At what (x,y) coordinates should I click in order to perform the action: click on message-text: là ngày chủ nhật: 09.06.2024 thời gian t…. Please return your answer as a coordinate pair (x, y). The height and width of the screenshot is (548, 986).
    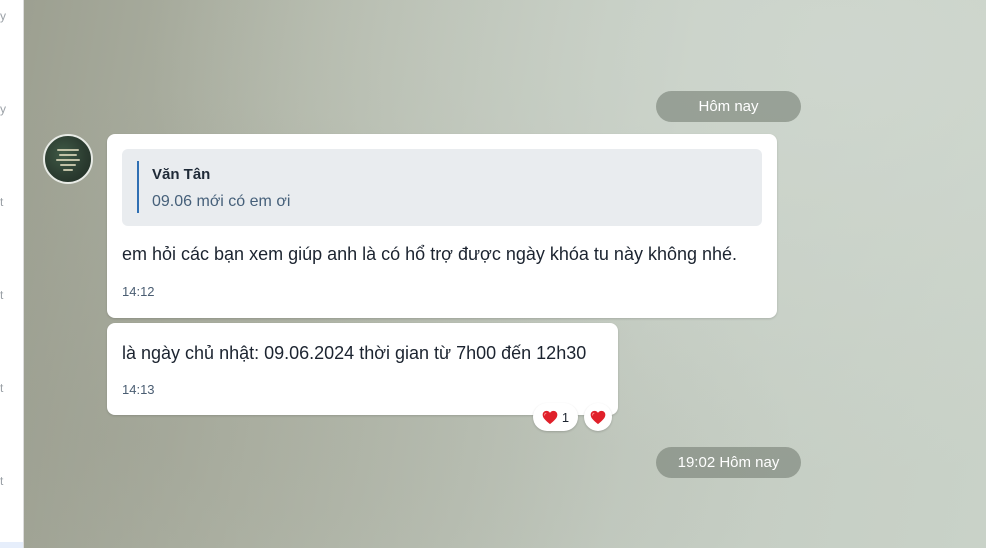
    Looking at the image, I should click on (354, 353).